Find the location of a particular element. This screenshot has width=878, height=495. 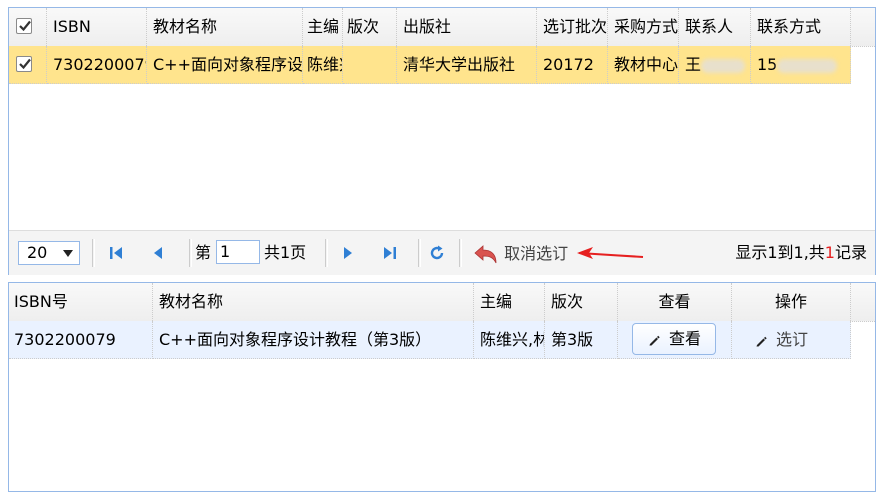

cell-phone: 15 is located at coordinates (801, 65).